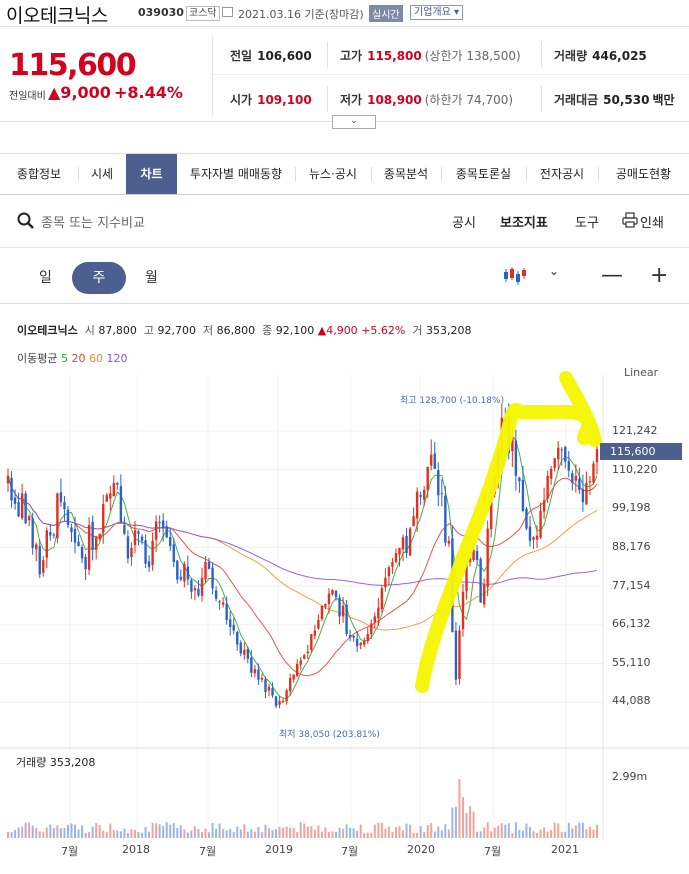 The height and width of the screenshot is (874, 689). I want to click on x-tick-label: 2019, so click(279, 849).